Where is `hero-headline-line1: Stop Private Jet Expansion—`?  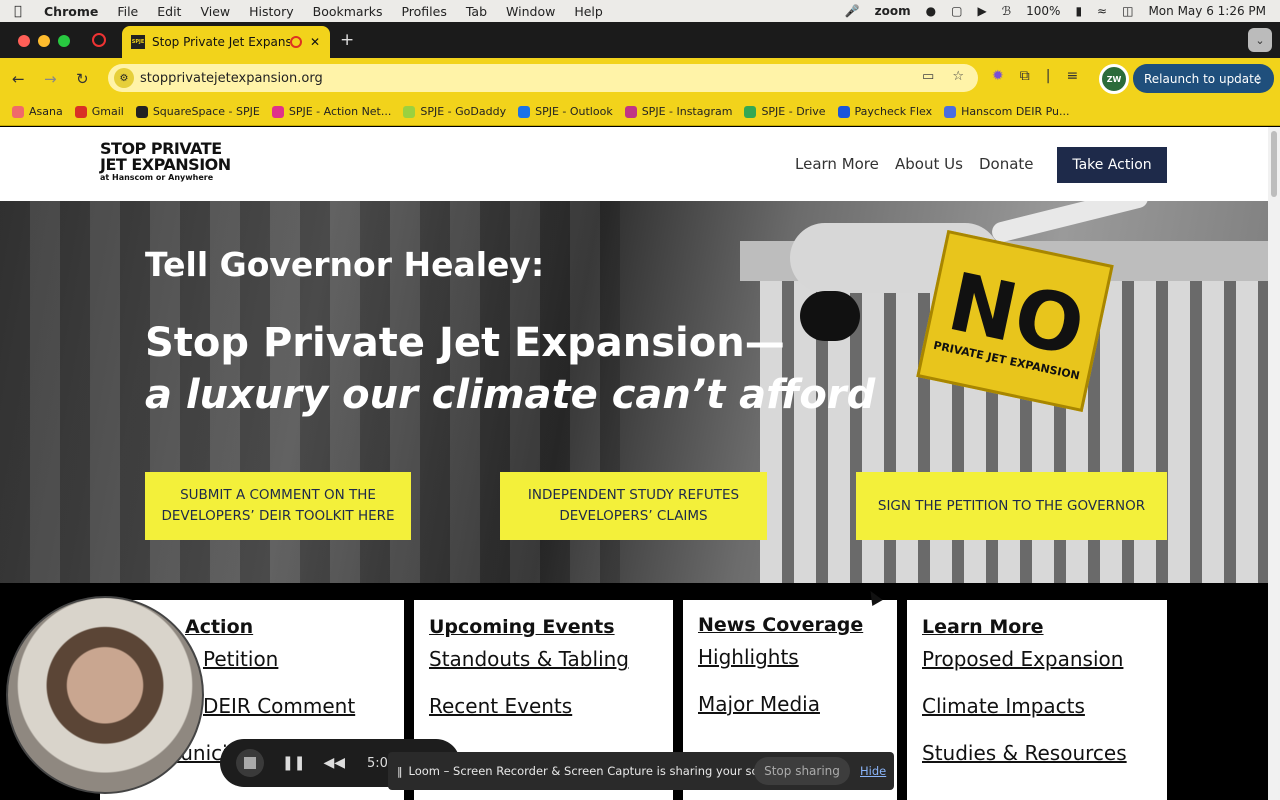
hero-headline-line1: Stop Private Jet Expansion— is located at coordinates (465, 343).